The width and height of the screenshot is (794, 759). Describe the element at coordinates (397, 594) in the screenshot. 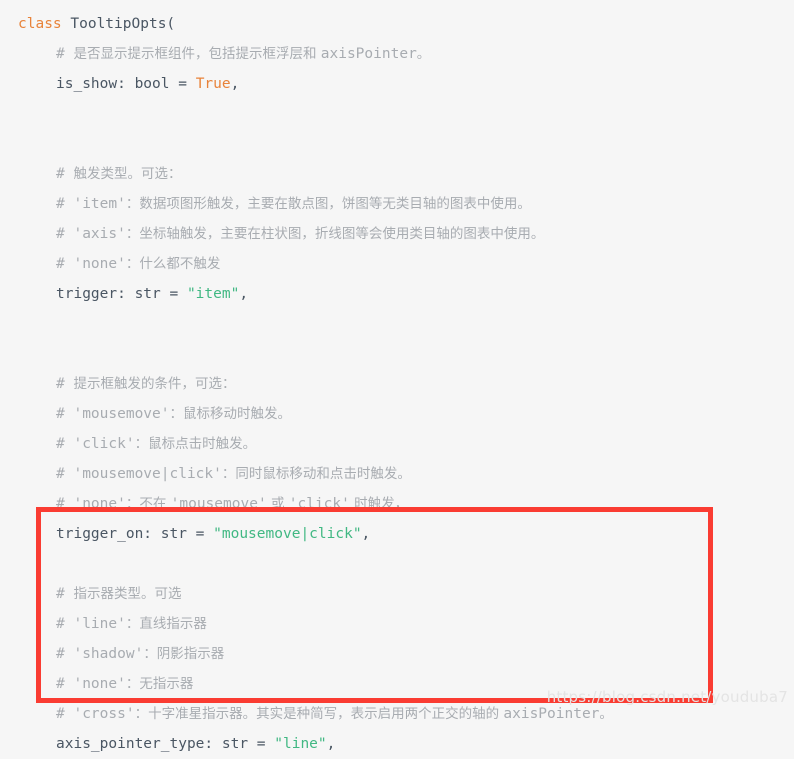

I see `code-line: # 指示器类型。可选` at that location.